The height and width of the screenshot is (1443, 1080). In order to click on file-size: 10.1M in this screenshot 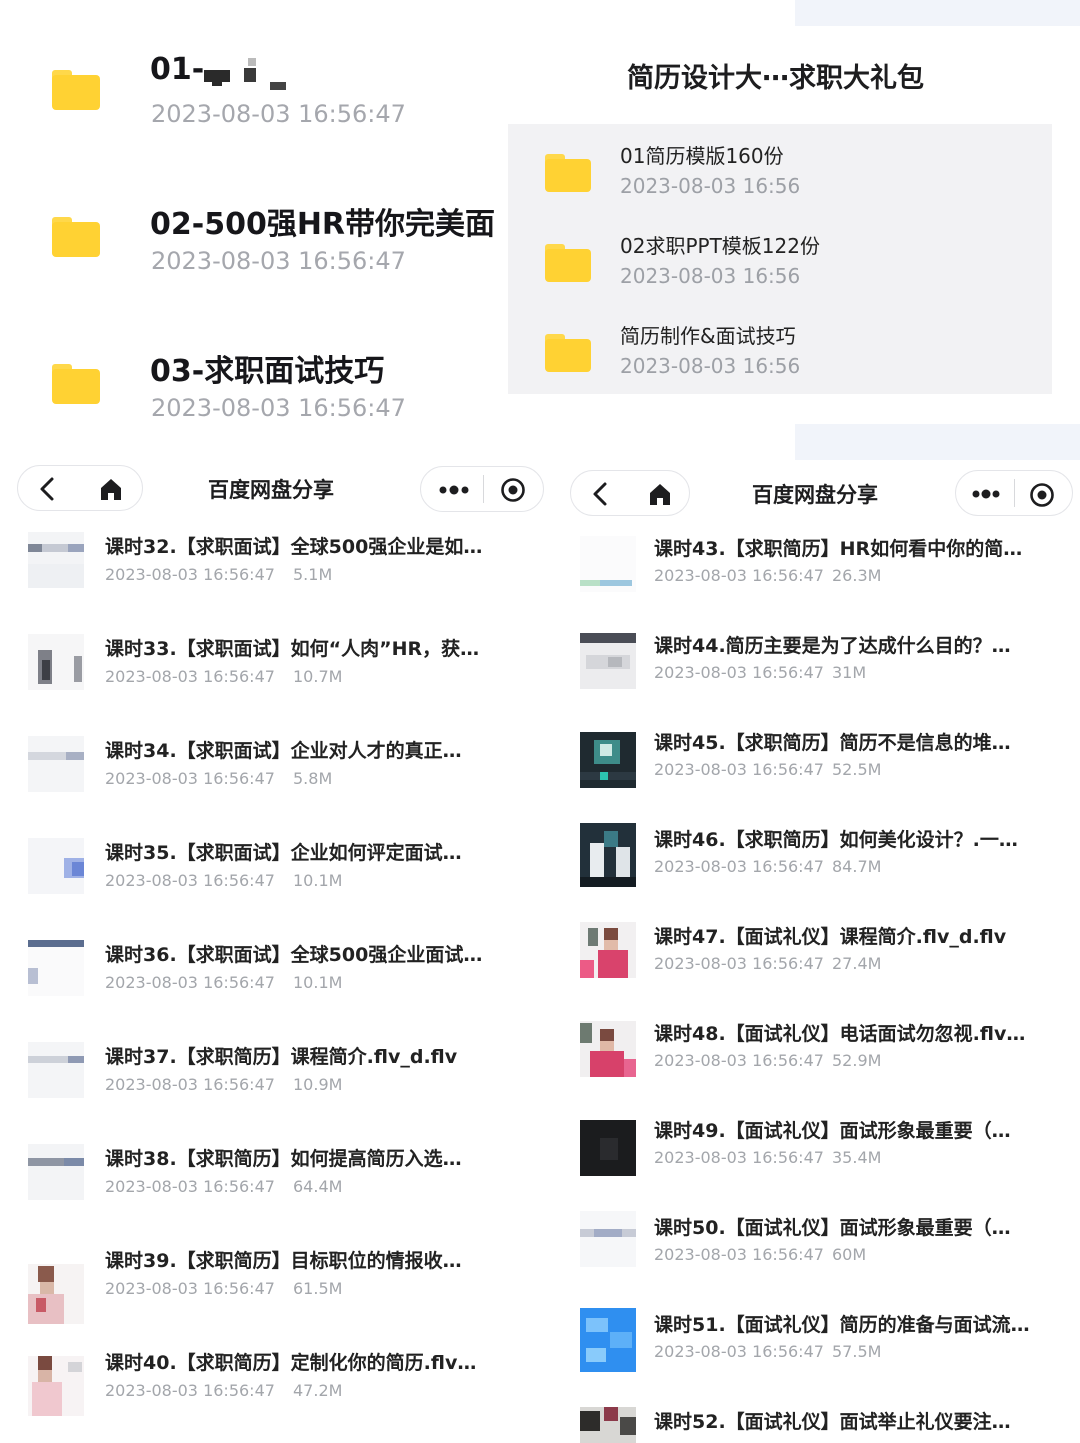, I will do `click(318, 880)`.